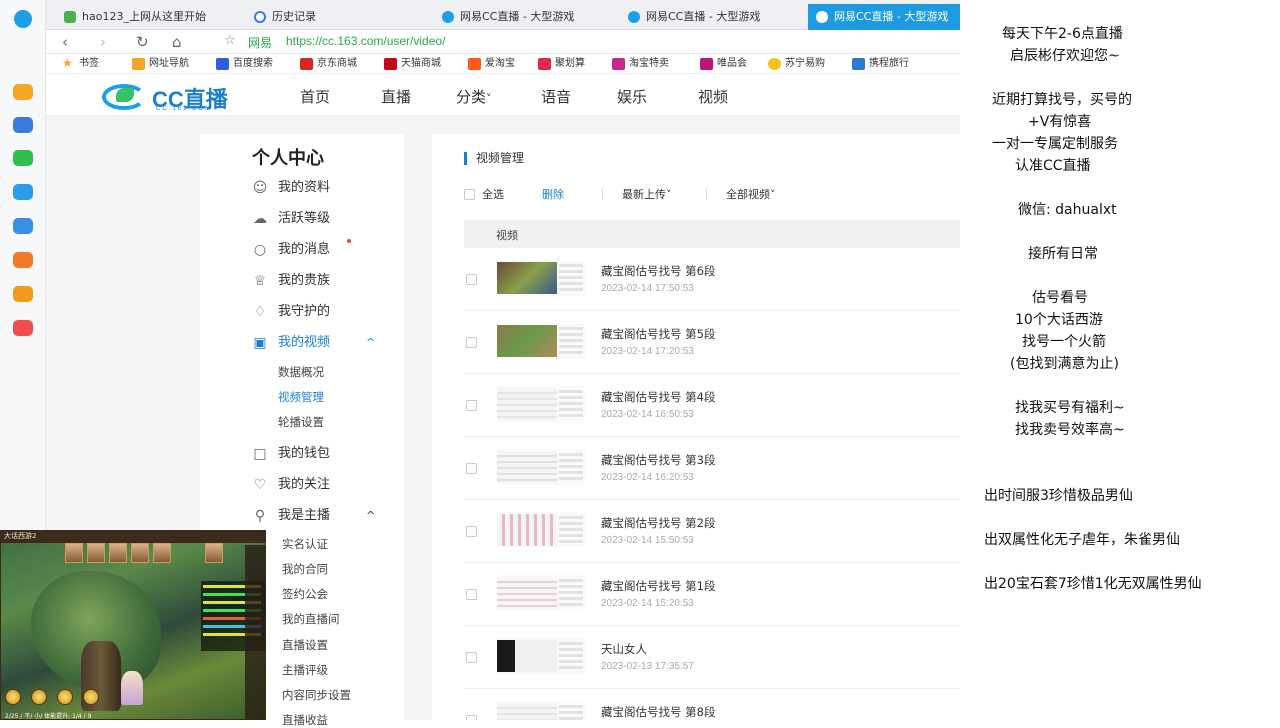  What do you see at coordinates (23, 125) in the screenshot?
I see `clock-icon` at bounding box center [23, 125].